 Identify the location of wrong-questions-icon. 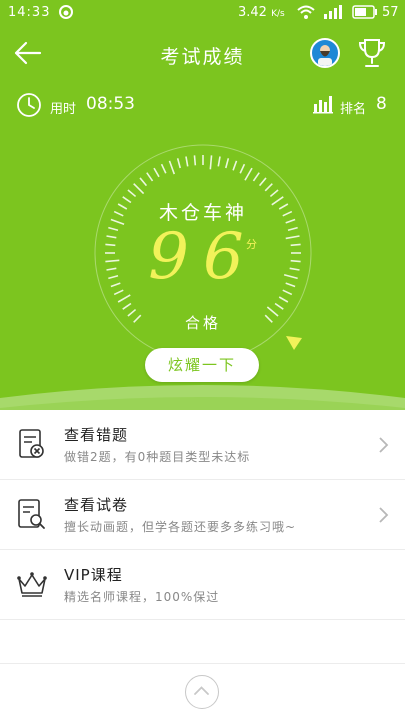
(32, 444).